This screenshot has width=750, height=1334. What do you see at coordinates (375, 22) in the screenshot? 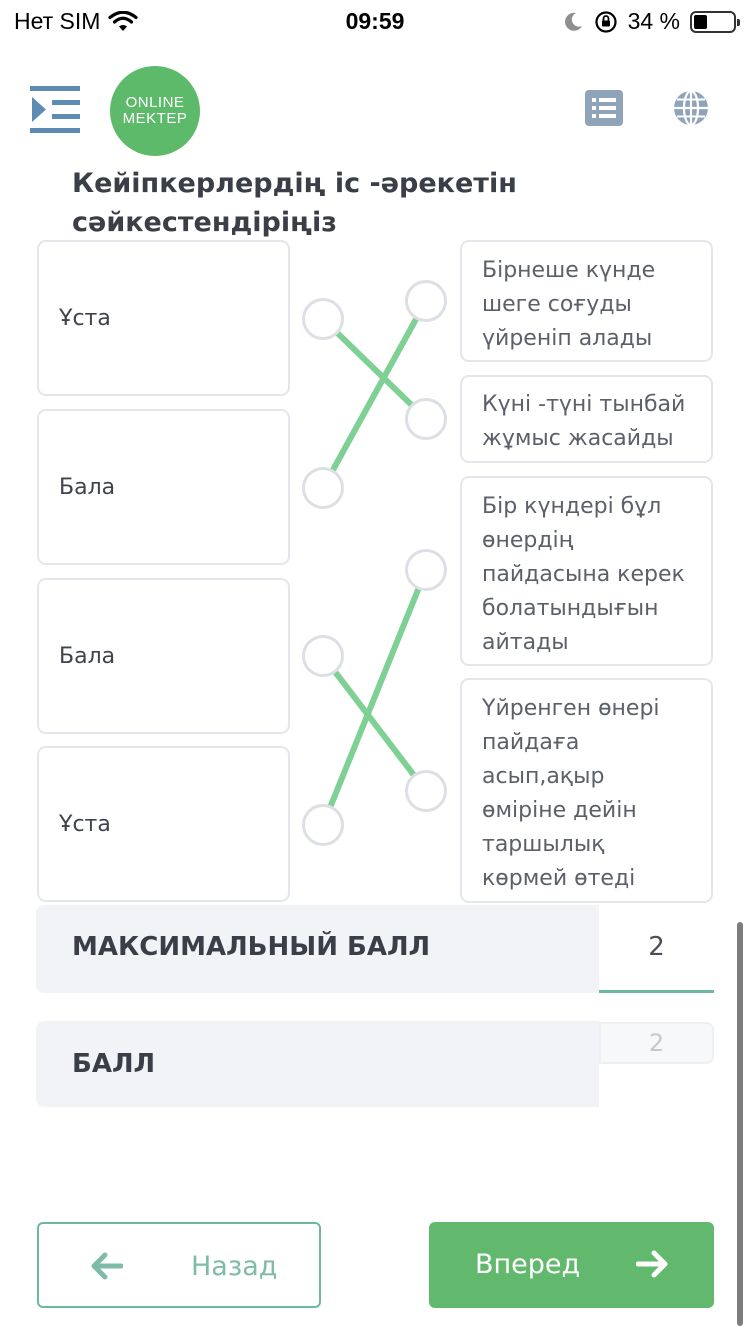
I see `status-bar: Нет SIM 09:59 34 %` at bounding box center [375, 22].